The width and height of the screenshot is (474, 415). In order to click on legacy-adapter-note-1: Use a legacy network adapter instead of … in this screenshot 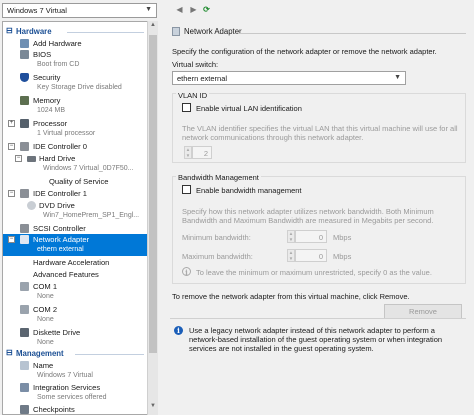, I will do `click(312, 330)`.